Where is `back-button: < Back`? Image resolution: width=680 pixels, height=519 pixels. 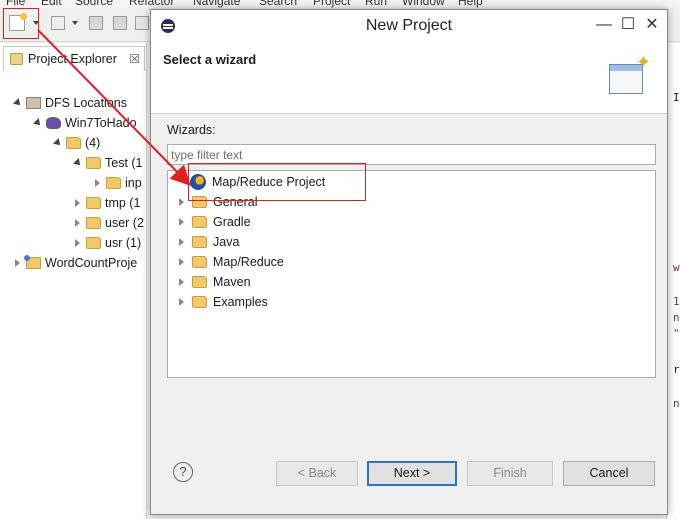 back-button: < Back is located at coordinates (317, 473).